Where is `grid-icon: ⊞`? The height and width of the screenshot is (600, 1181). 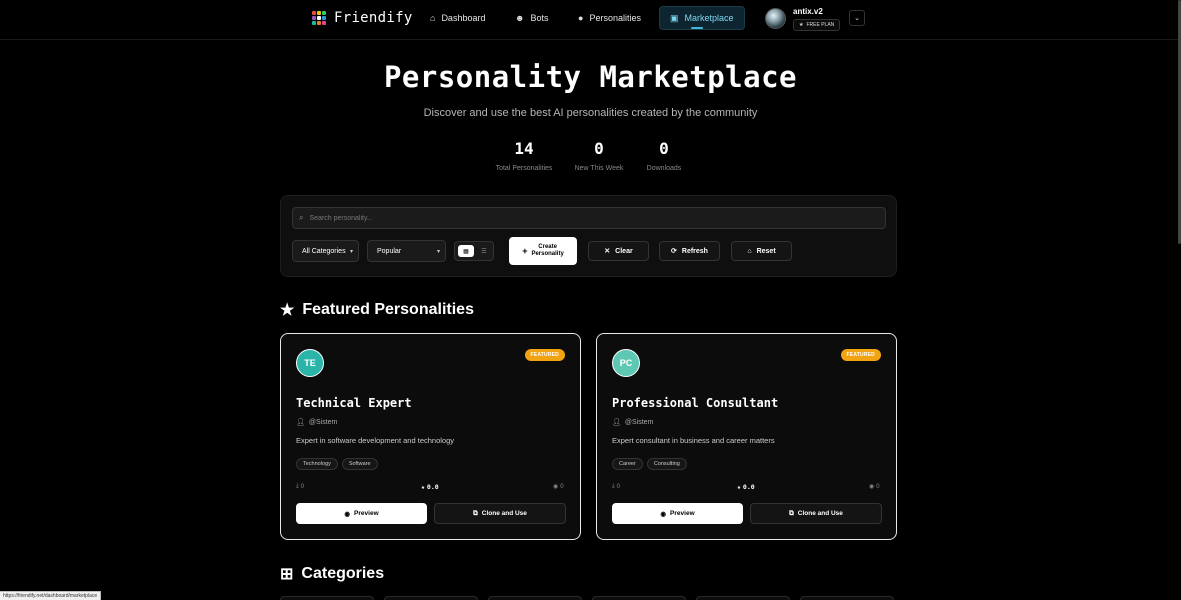
grid-icon: ⊞ is located at coordinates (287, 574).